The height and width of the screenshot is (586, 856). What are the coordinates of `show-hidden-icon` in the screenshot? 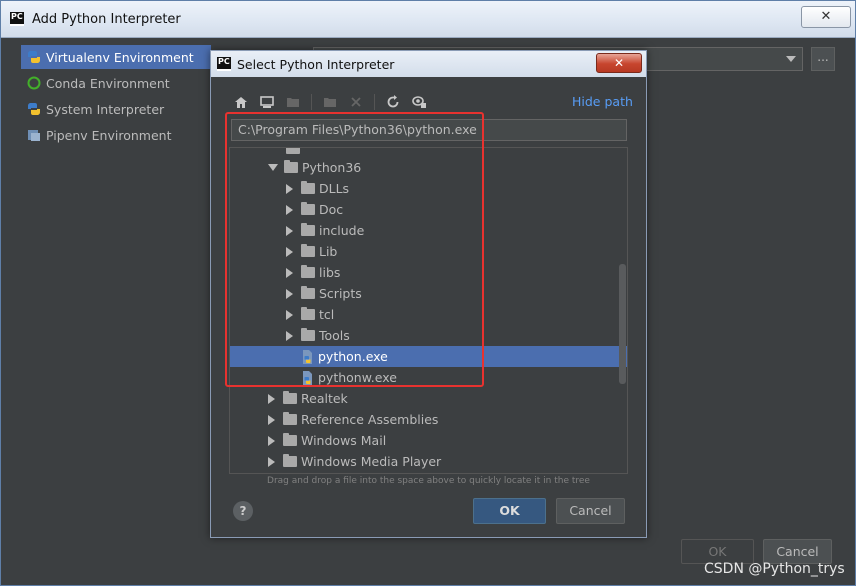 It's located at (419, 102).